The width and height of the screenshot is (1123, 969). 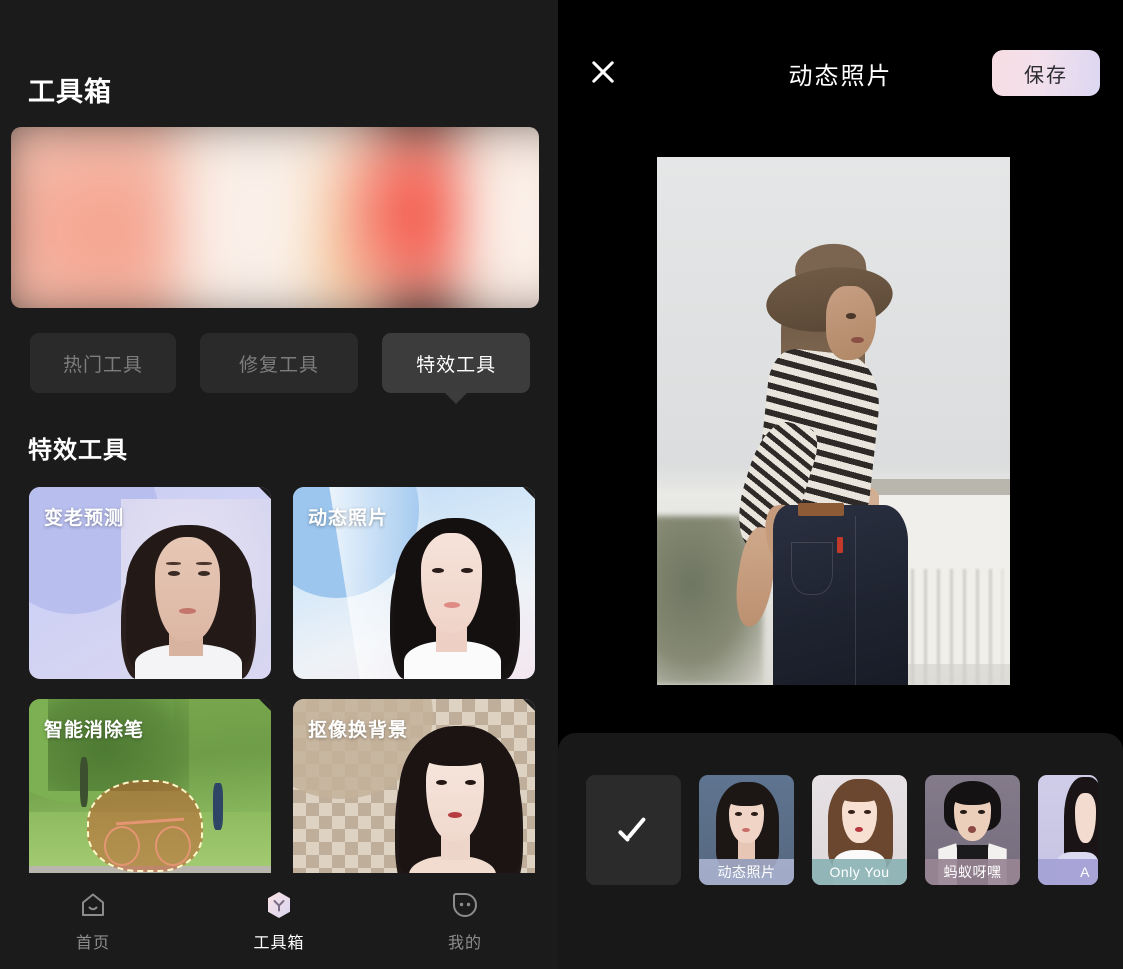 What do you see at coordinates (92, 943) in the screenshot?
I see `nav-label: 首页` at bounding box center [92, 943].